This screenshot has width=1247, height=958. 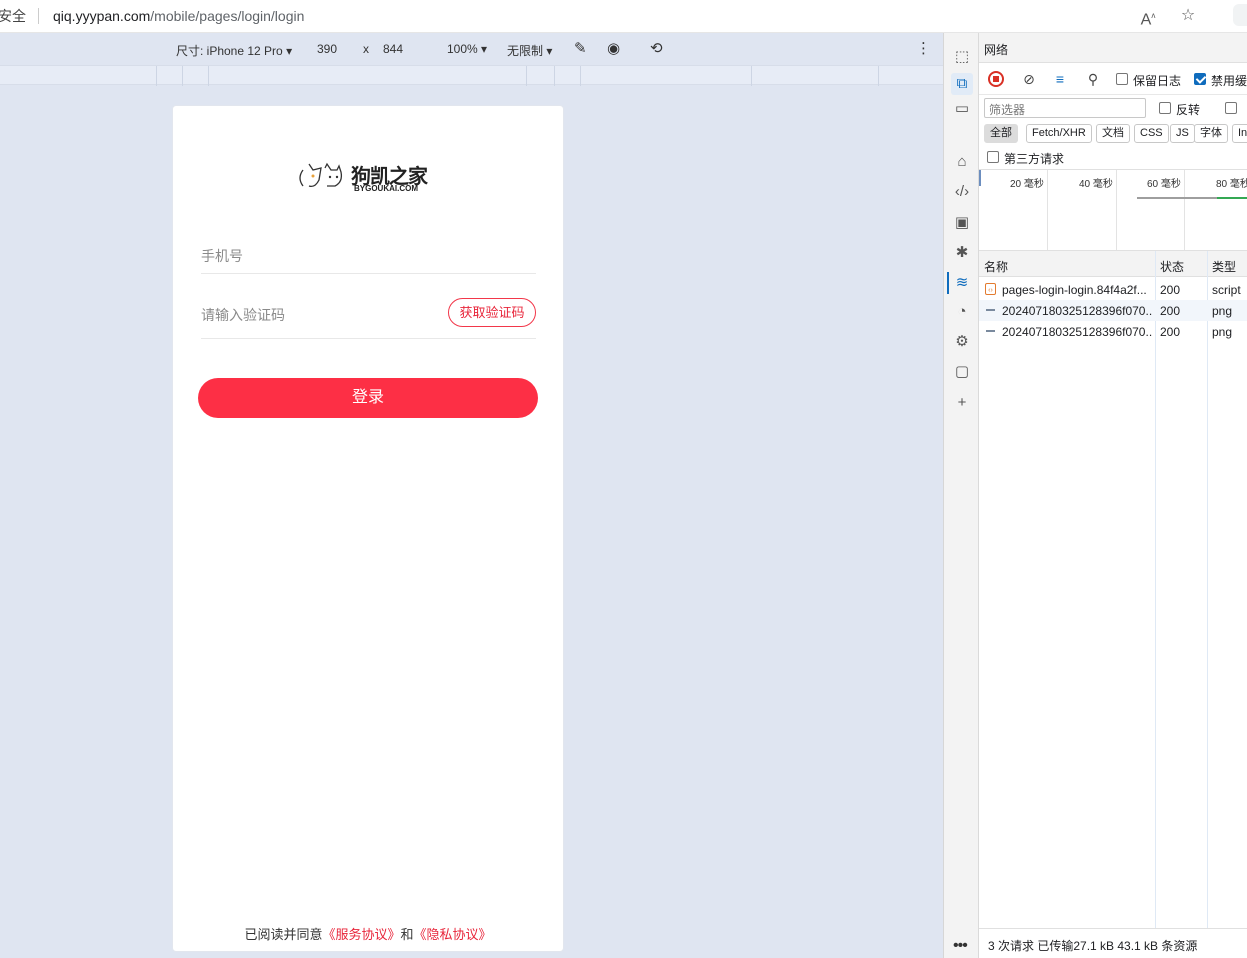 I want to click on clear-icon: ⊘, so click(x=1029, y=79).